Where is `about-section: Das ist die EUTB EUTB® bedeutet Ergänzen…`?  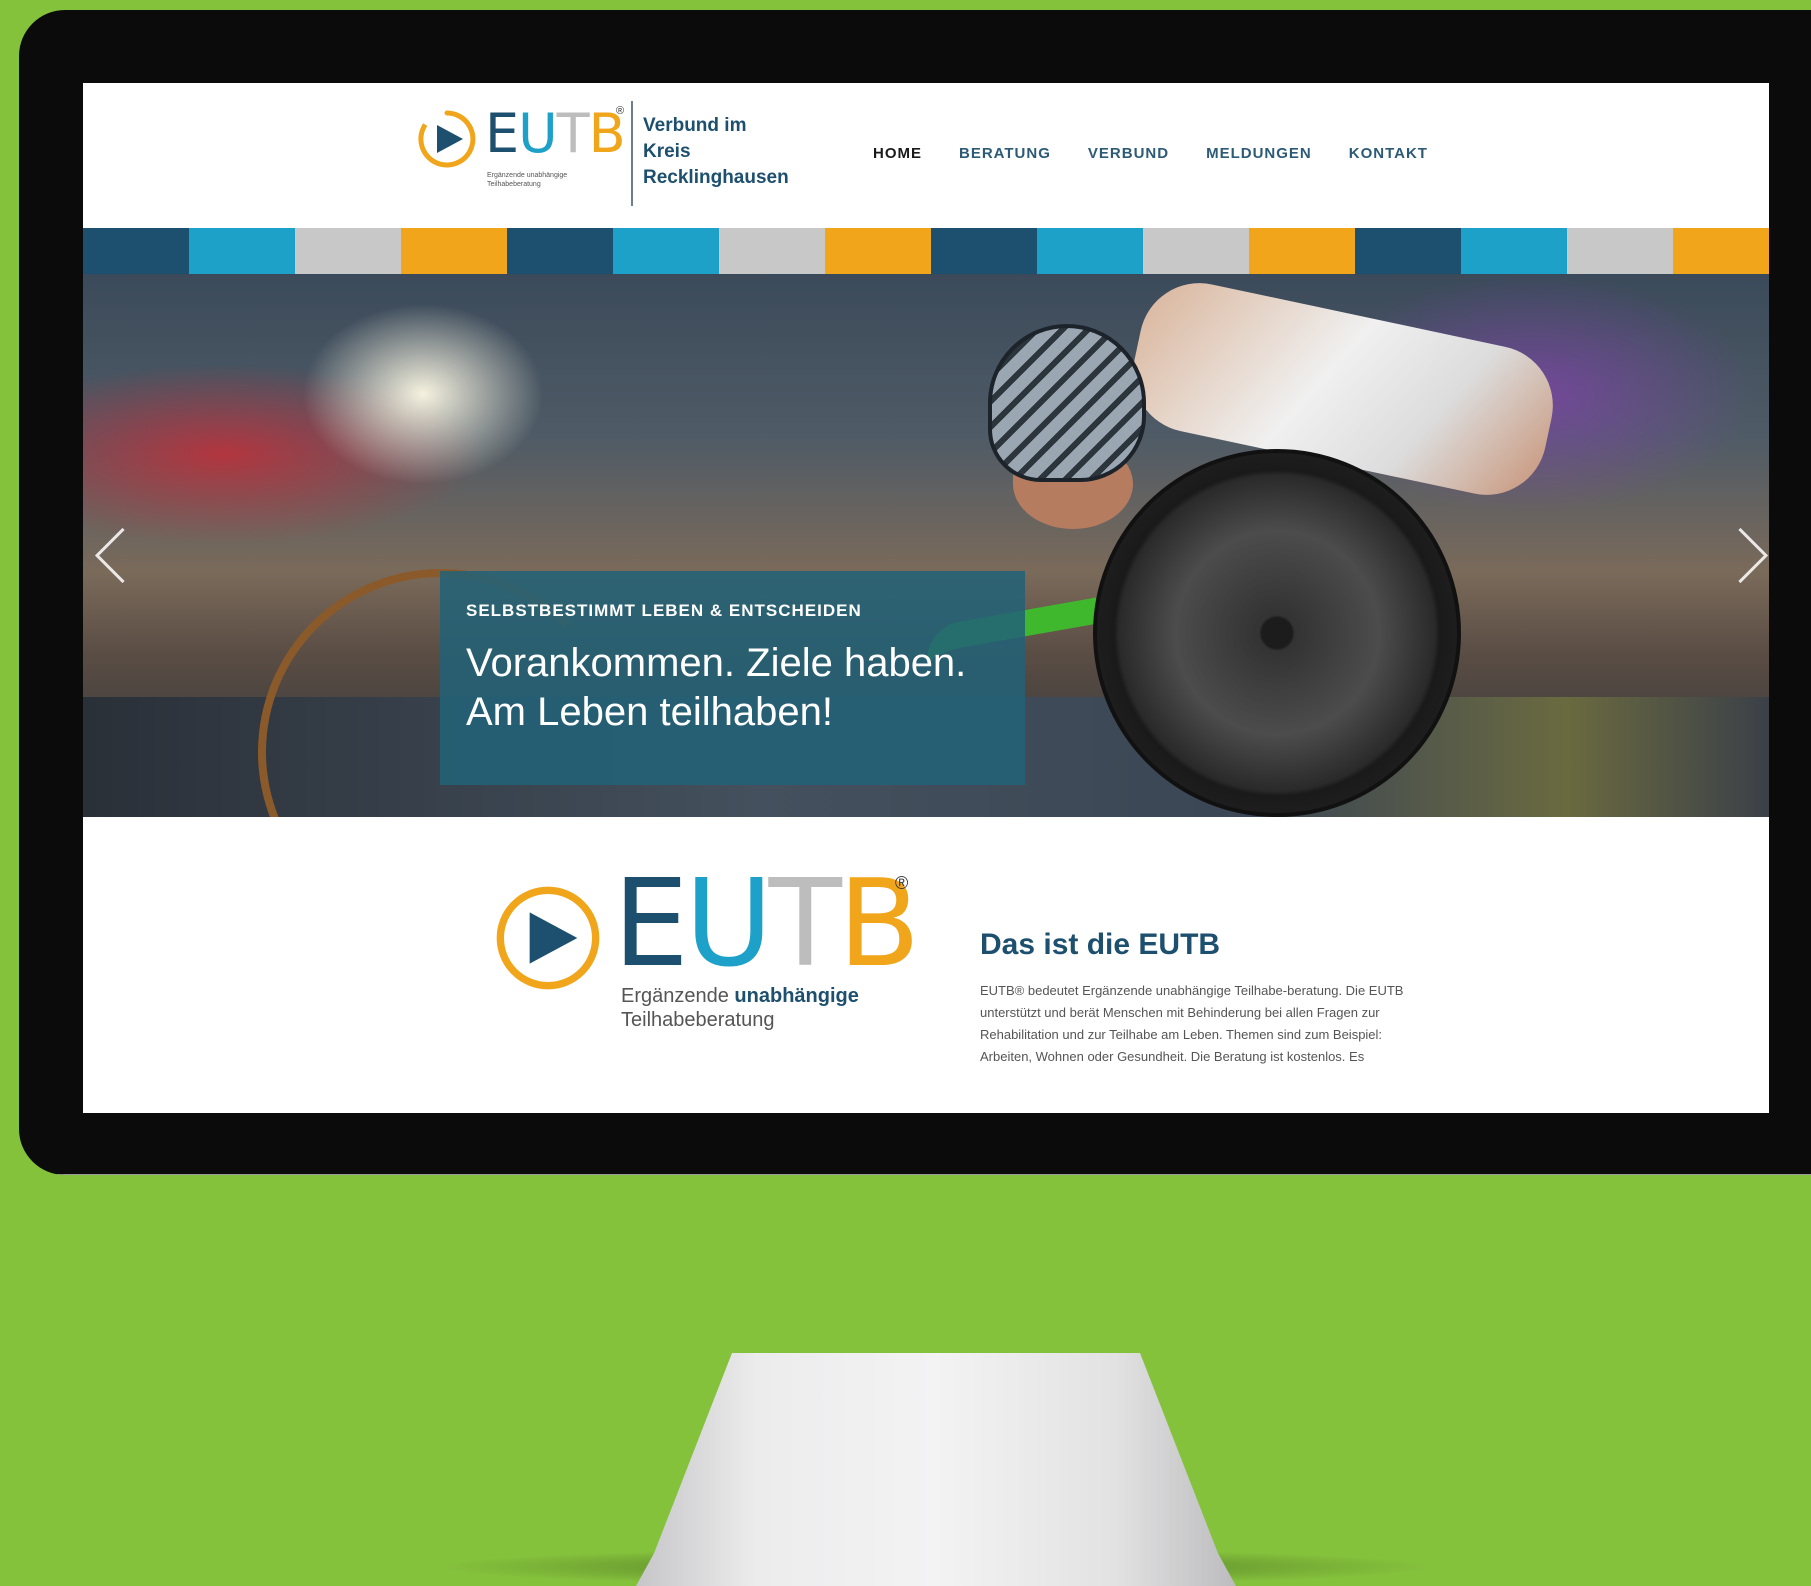
about-section: Das ist die EUTB EUTB® bedeutet Ergänzen… is located at coordinates (1195, 998).